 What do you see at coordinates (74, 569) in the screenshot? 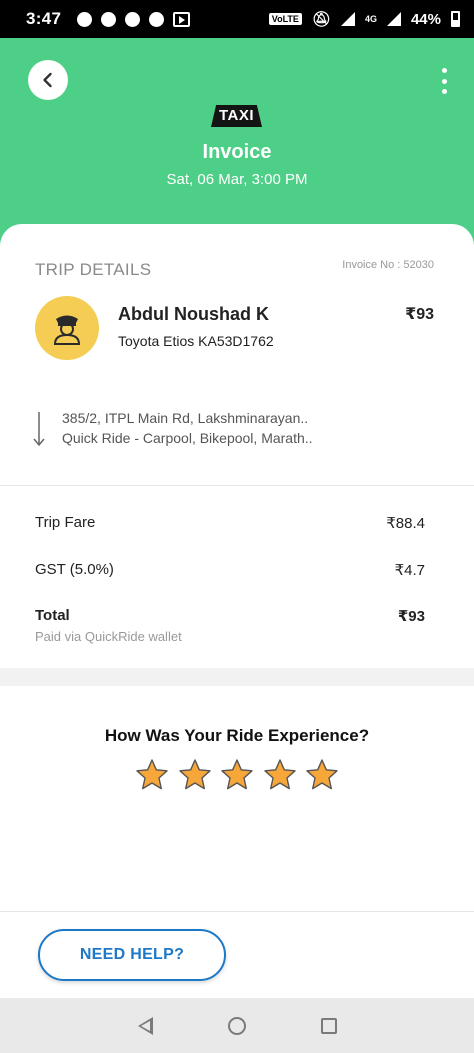
I see `fare-label: GST (5.0%)` at bounding box center [74, 569].